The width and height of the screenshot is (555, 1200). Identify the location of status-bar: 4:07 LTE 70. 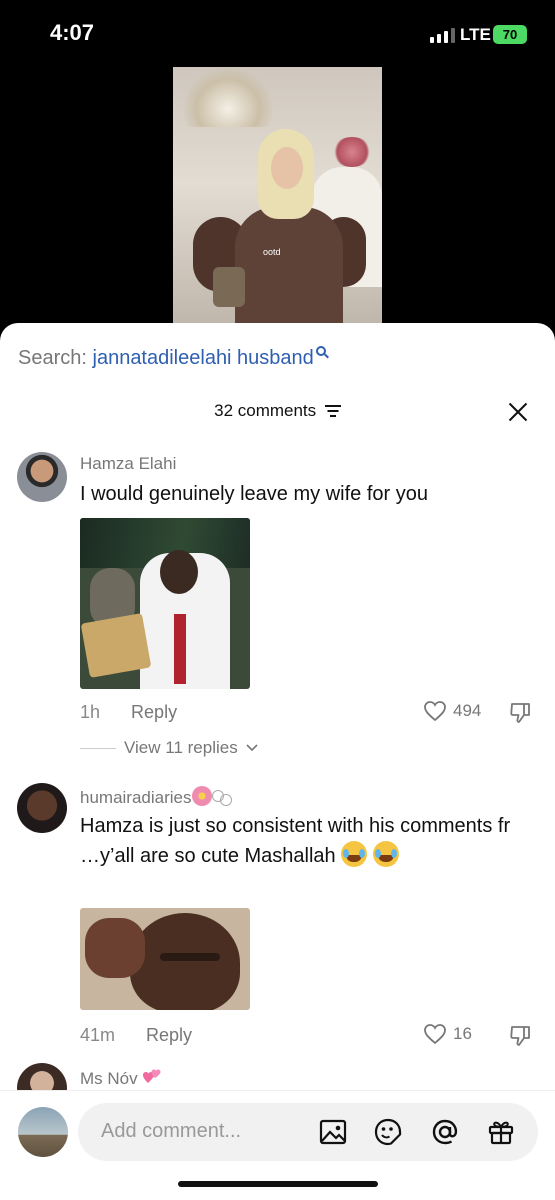
(277, 35).